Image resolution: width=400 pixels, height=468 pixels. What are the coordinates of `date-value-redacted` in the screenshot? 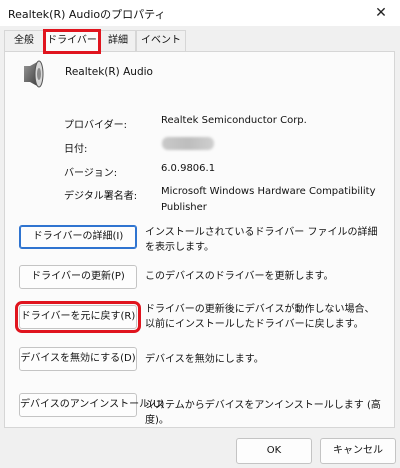 It's located at (188, 143).